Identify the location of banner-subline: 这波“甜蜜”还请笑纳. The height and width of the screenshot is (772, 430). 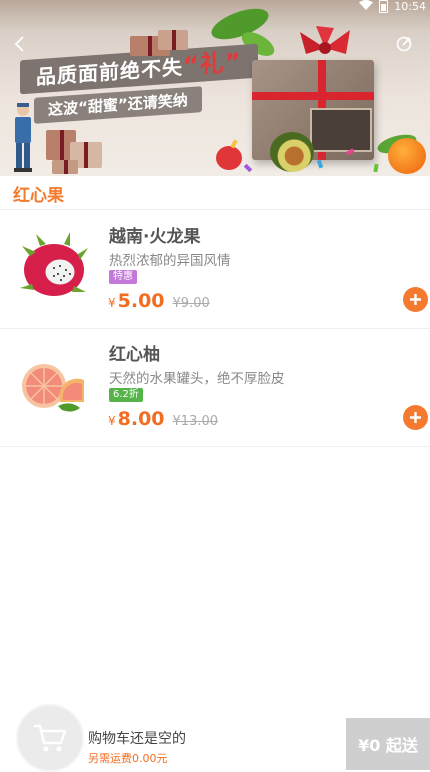
(118, 105).